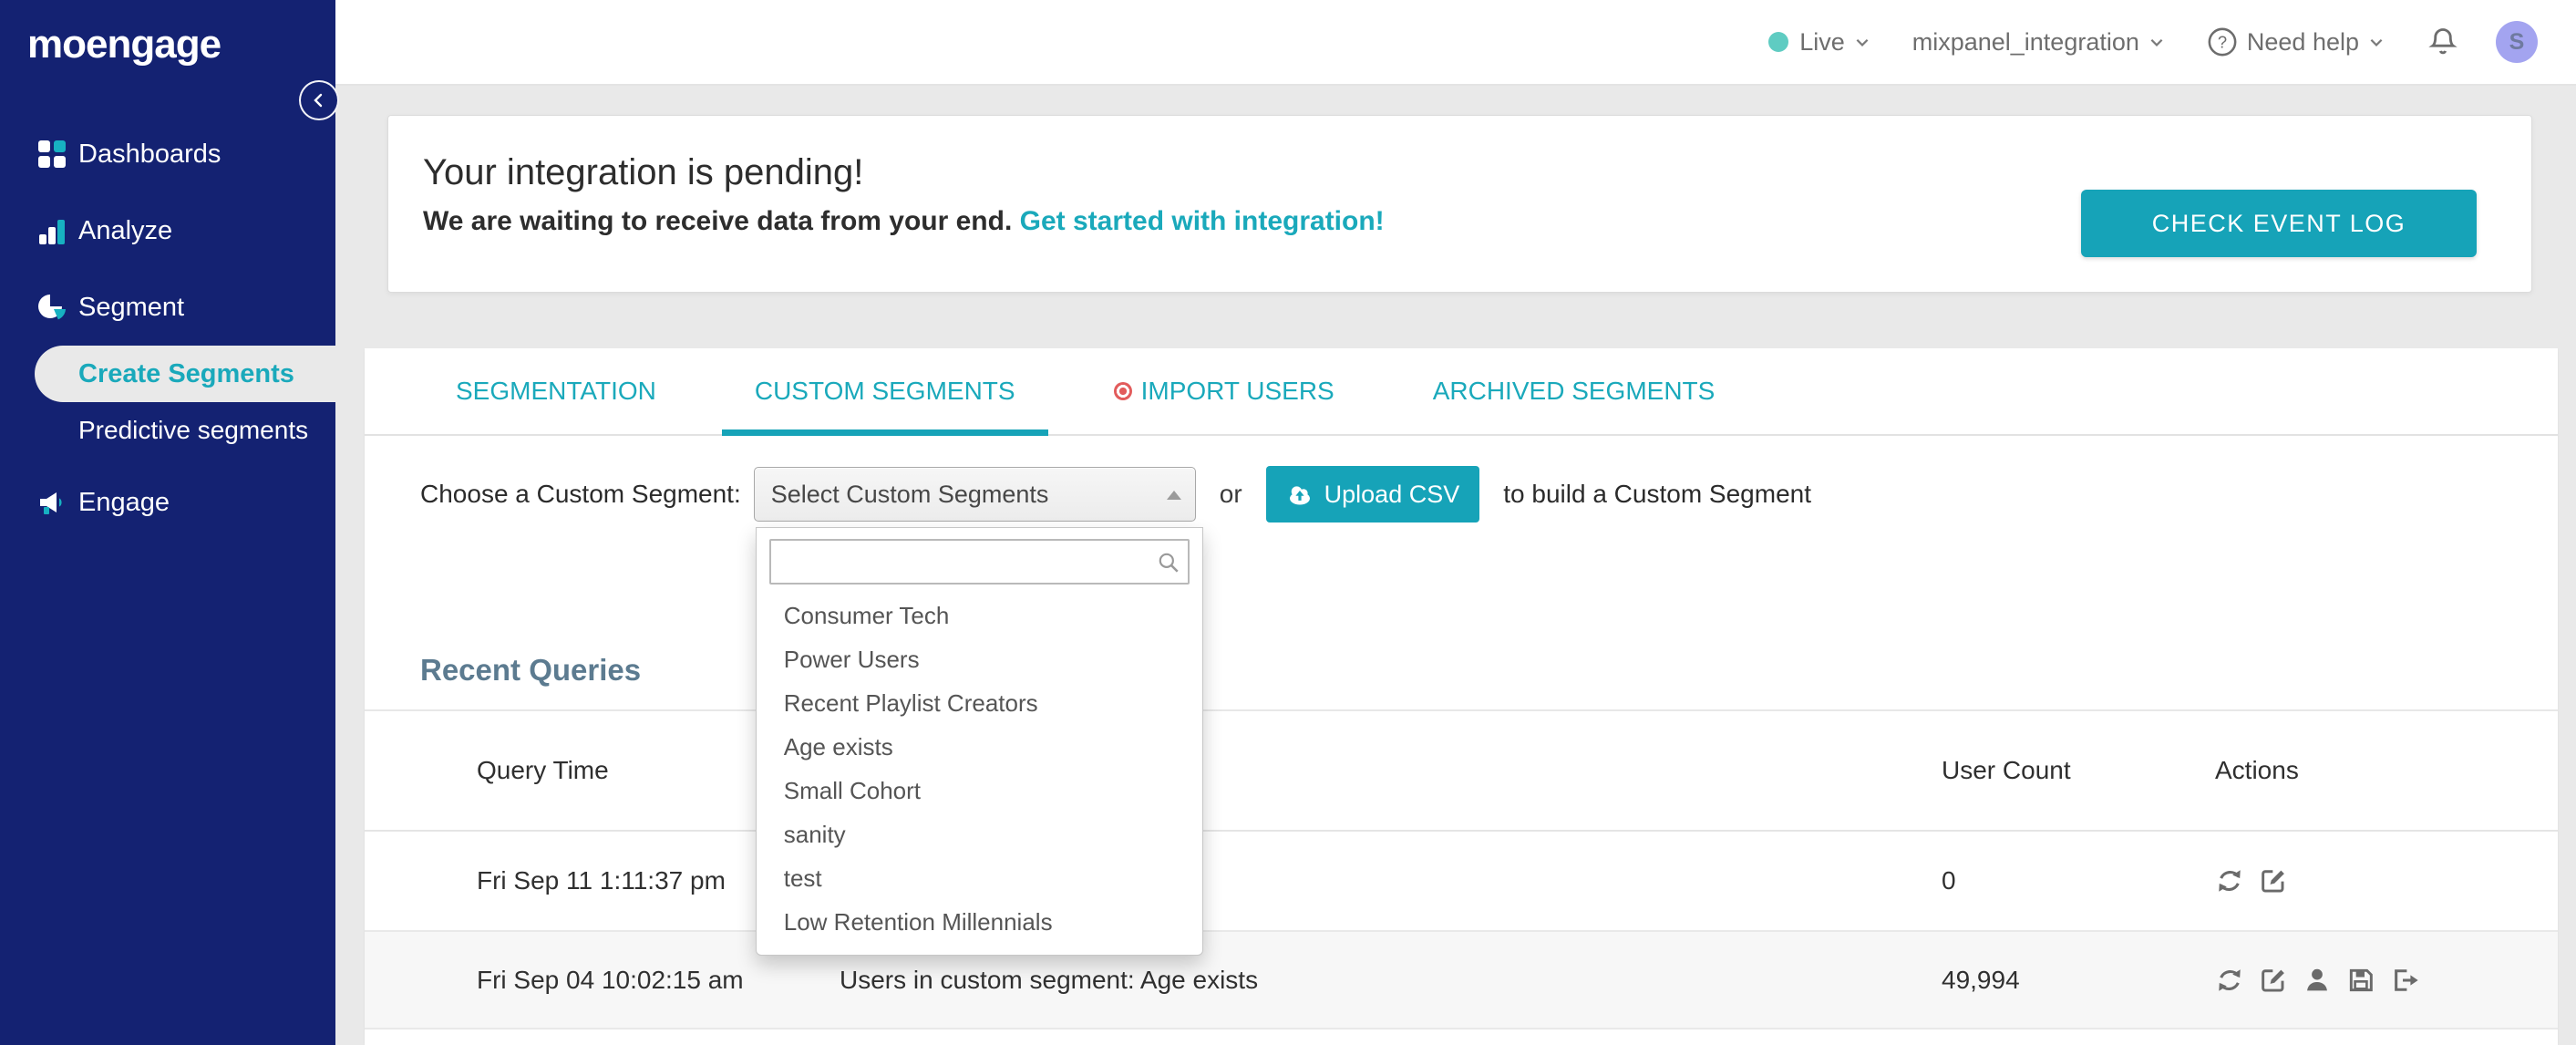  I want to click on sidebar-item-label: Analyze, so click(125, 230).